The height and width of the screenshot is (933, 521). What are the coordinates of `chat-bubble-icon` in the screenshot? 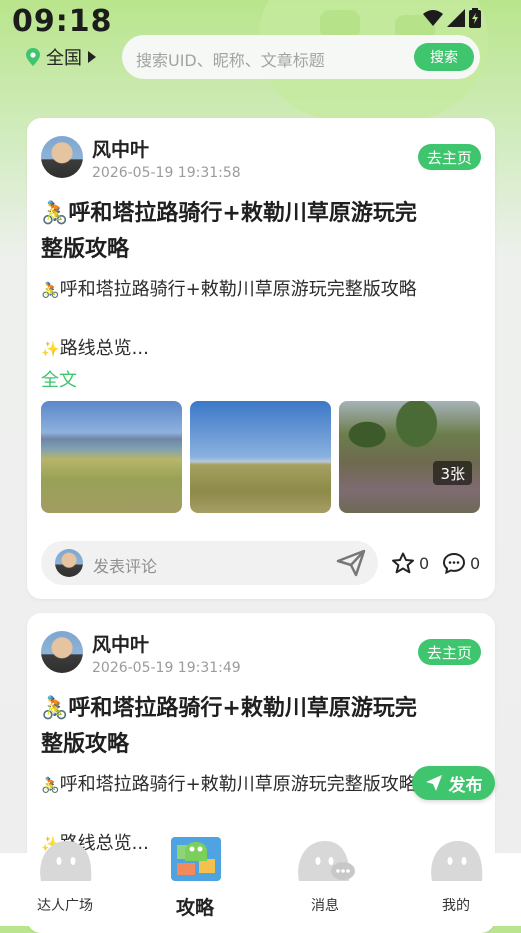 It's located at (454, 563).